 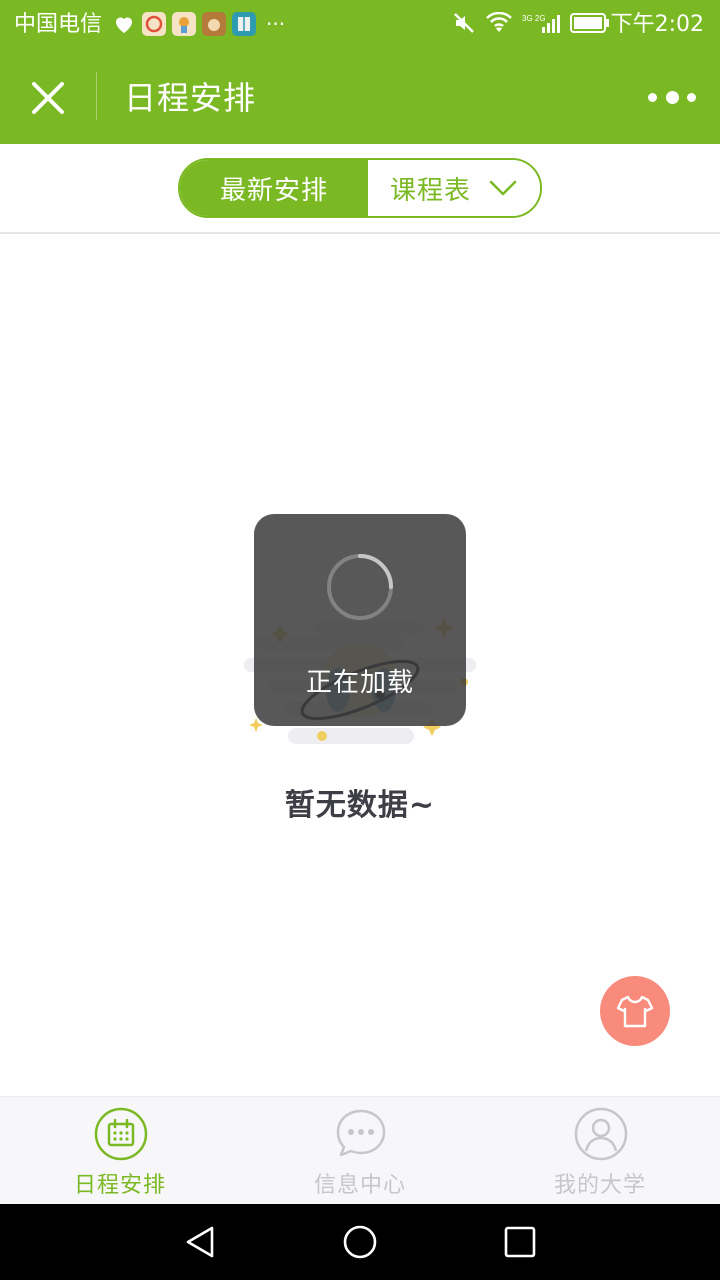 What do you see at coordinates (276, 24) in the screenshot?
I see `more-notifications-indicator: ···` at bounding box center [276, 24].